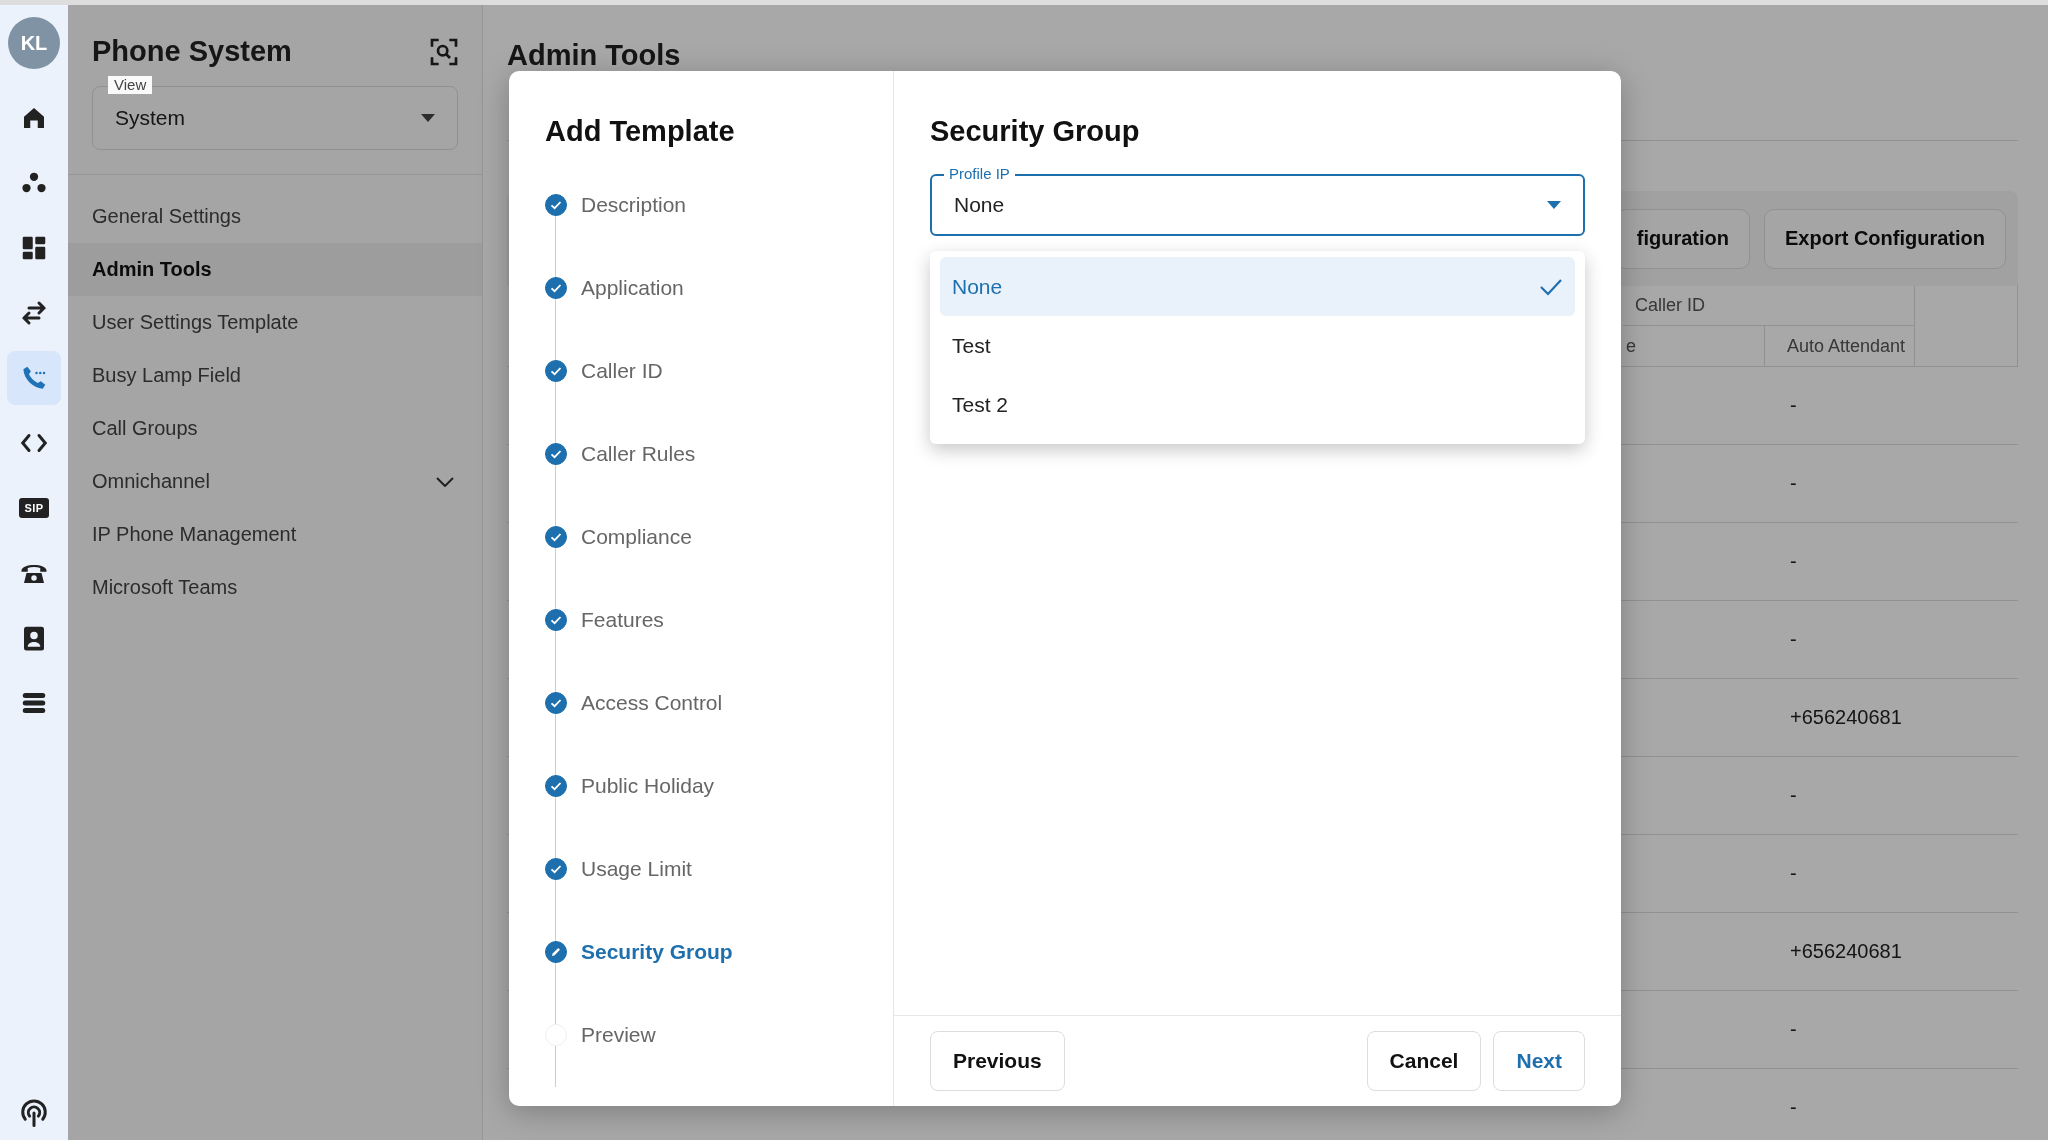 The width and height of the screenshot is (2048, 1140). I want to click on sip-badge: SIP, so click(34, 508).